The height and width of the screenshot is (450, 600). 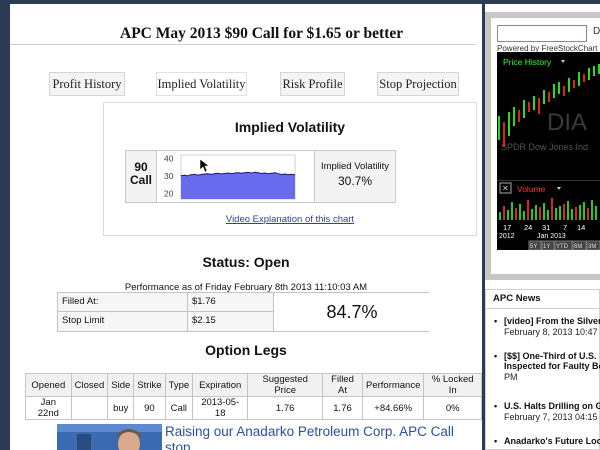 I want to click on tab-stop-projection: Stop Projection, so click(x=418, y=84).